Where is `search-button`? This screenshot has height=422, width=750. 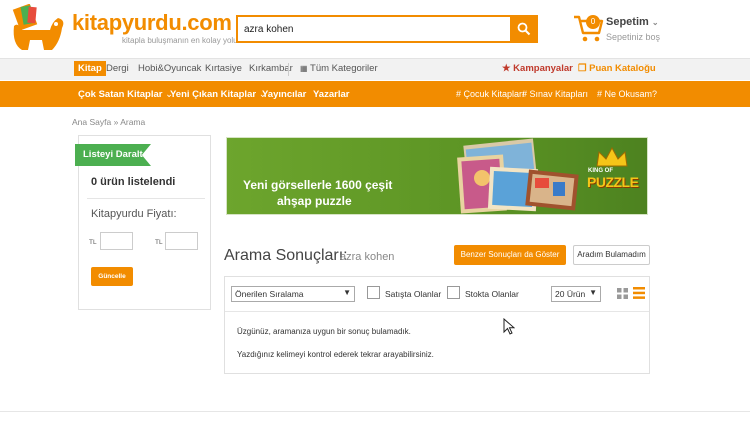 search-button is located at coordinates (524, 29).